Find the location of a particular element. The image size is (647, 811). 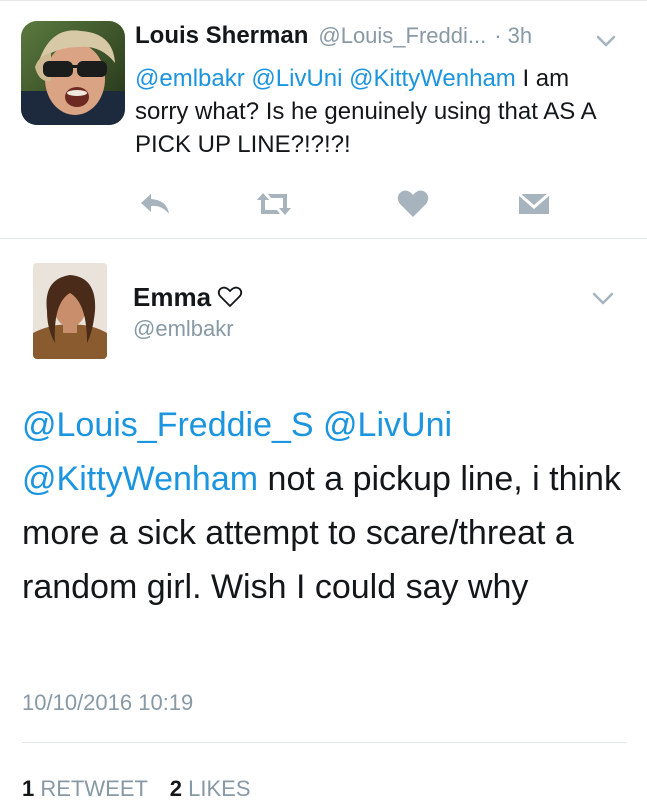

like-label: LIKES is located at coordinates (219, 788).